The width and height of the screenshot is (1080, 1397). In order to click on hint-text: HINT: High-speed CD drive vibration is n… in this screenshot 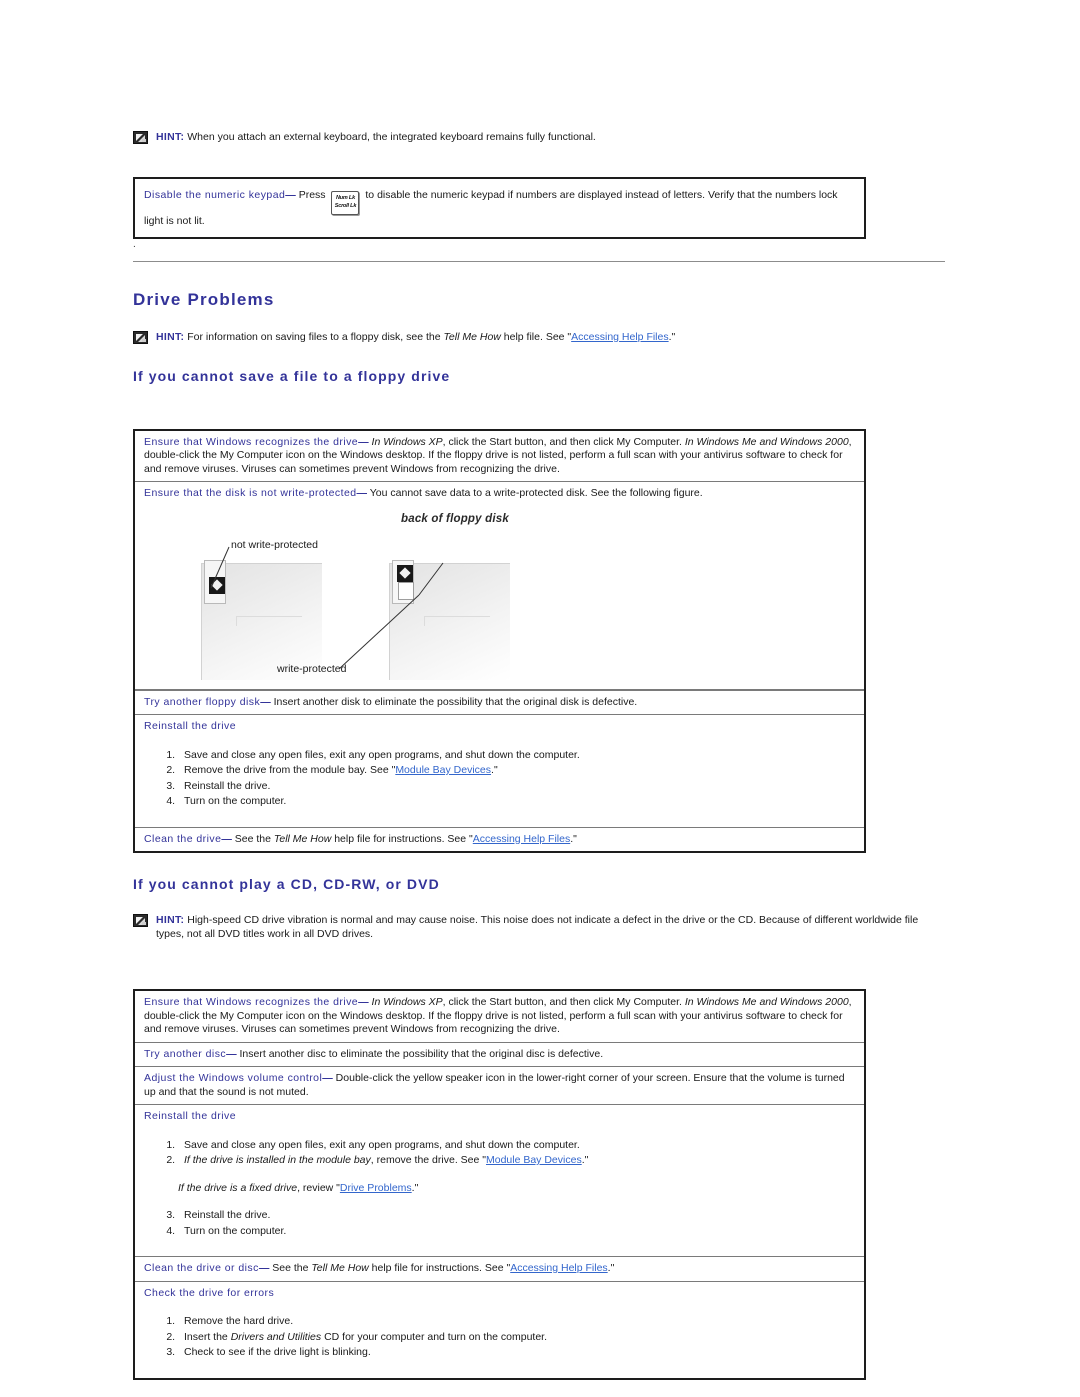, I will do `click(550, 927)`.